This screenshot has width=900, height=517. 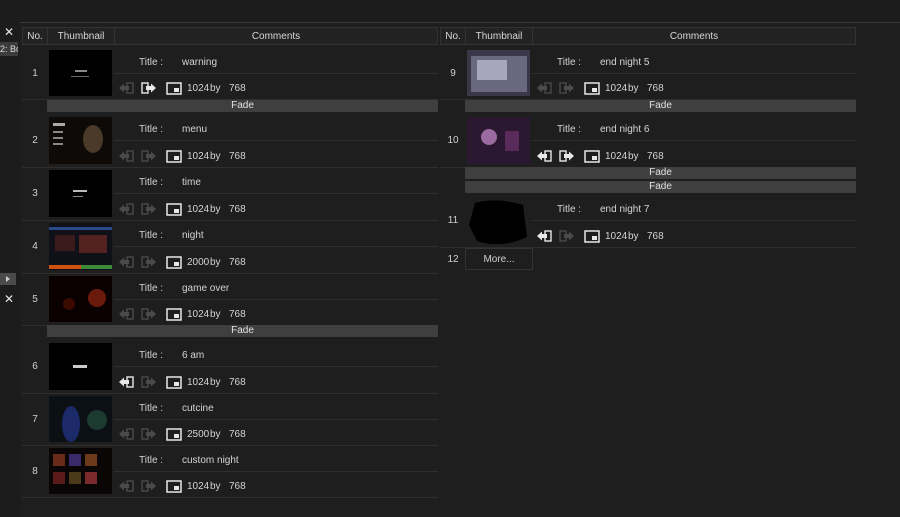 What do you see at coordinates (194, 129) in the screenshot?
I see `frame-title: menu` at bounding box center [194, 129].